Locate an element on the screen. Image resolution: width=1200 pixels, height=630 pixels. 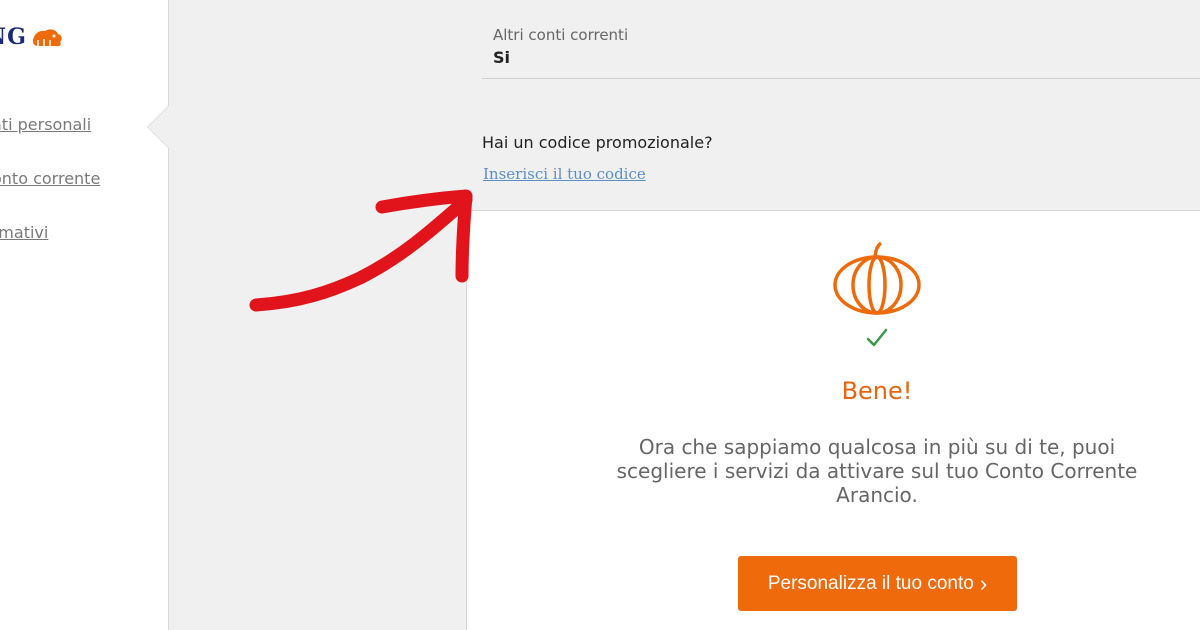
sidebar-item-disclosures: rmativi is located at coordinates (24, 232).